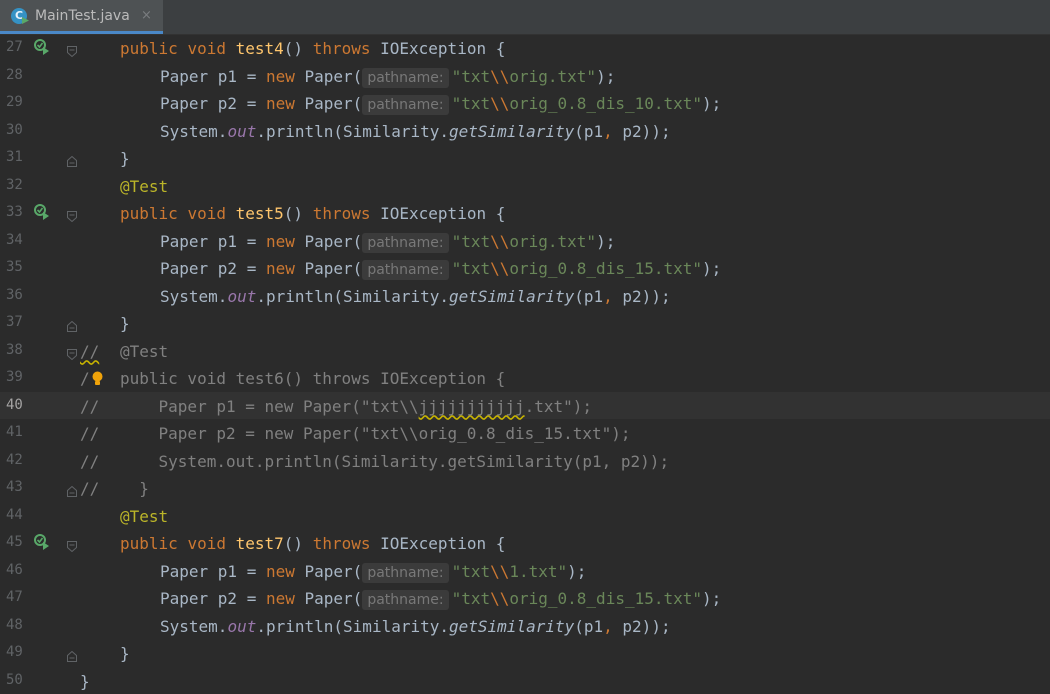  I want to click on line-number: 32, so click(14, 184).